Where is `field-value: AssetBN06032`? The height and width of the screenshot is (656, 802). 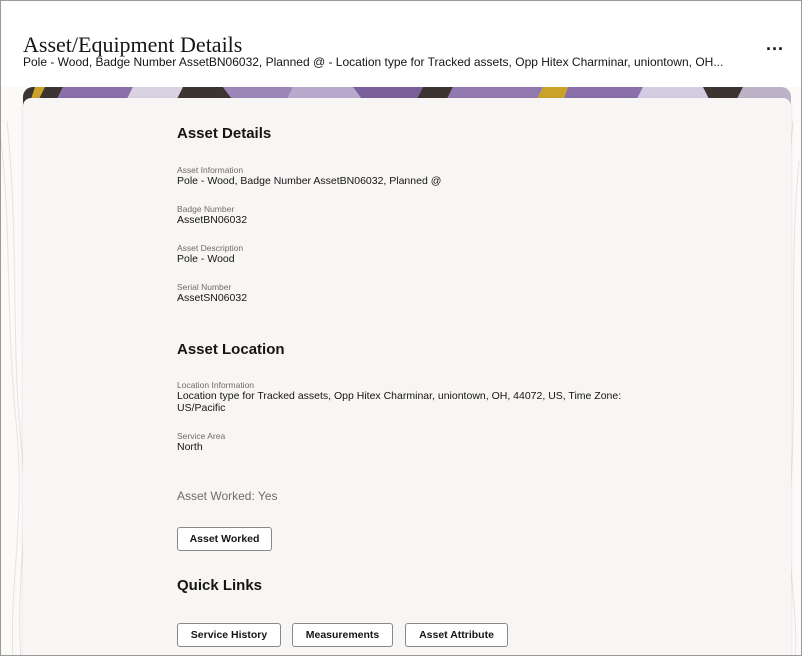 field-value: AssetBN06032 is located at coordinates (212, 220).